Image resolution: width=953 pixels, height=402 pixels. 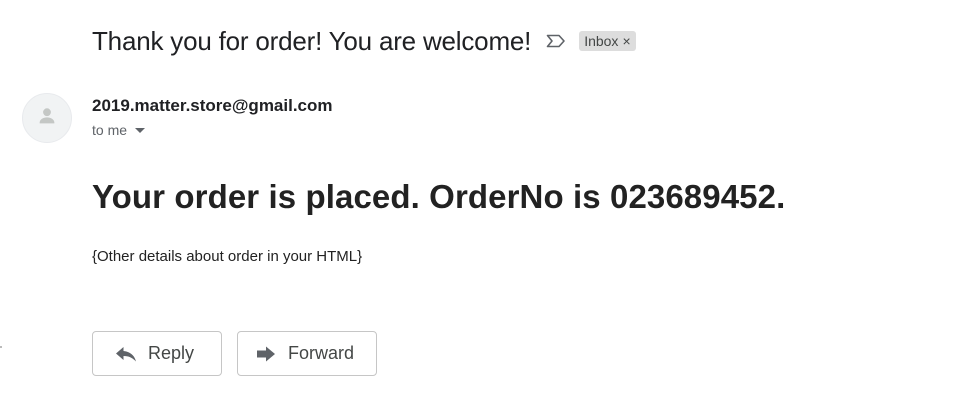 What do you see at coordinates (626, 41) in the screenshot?
I see `close-icon: ×` at bounding box center [626, 41].